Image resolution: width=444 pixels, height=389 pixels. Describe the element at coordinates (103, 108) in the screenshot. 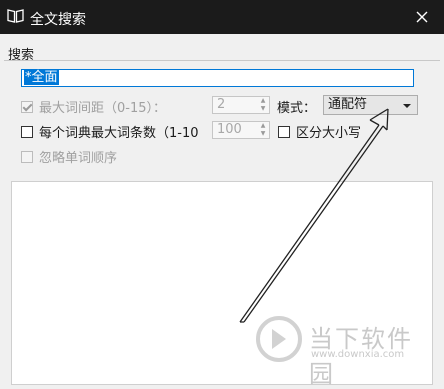

I see `max-distance-label: 最大词间距（0-15）：` at that location.